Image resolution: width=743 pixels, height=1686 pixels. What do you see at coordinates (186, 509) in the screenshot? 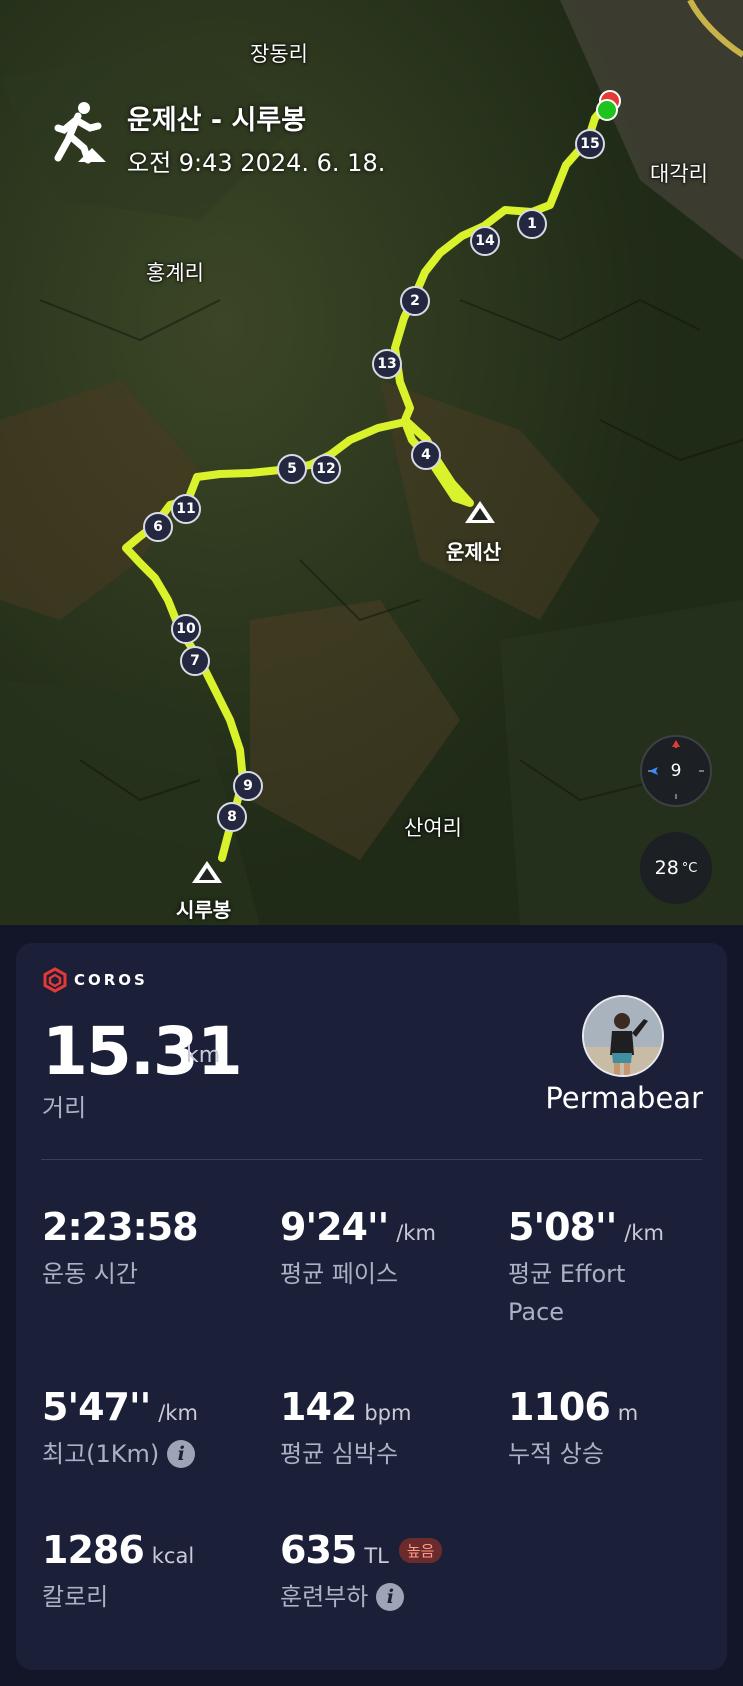
I see `km-marker: 11` at bounding box center [186, 509].